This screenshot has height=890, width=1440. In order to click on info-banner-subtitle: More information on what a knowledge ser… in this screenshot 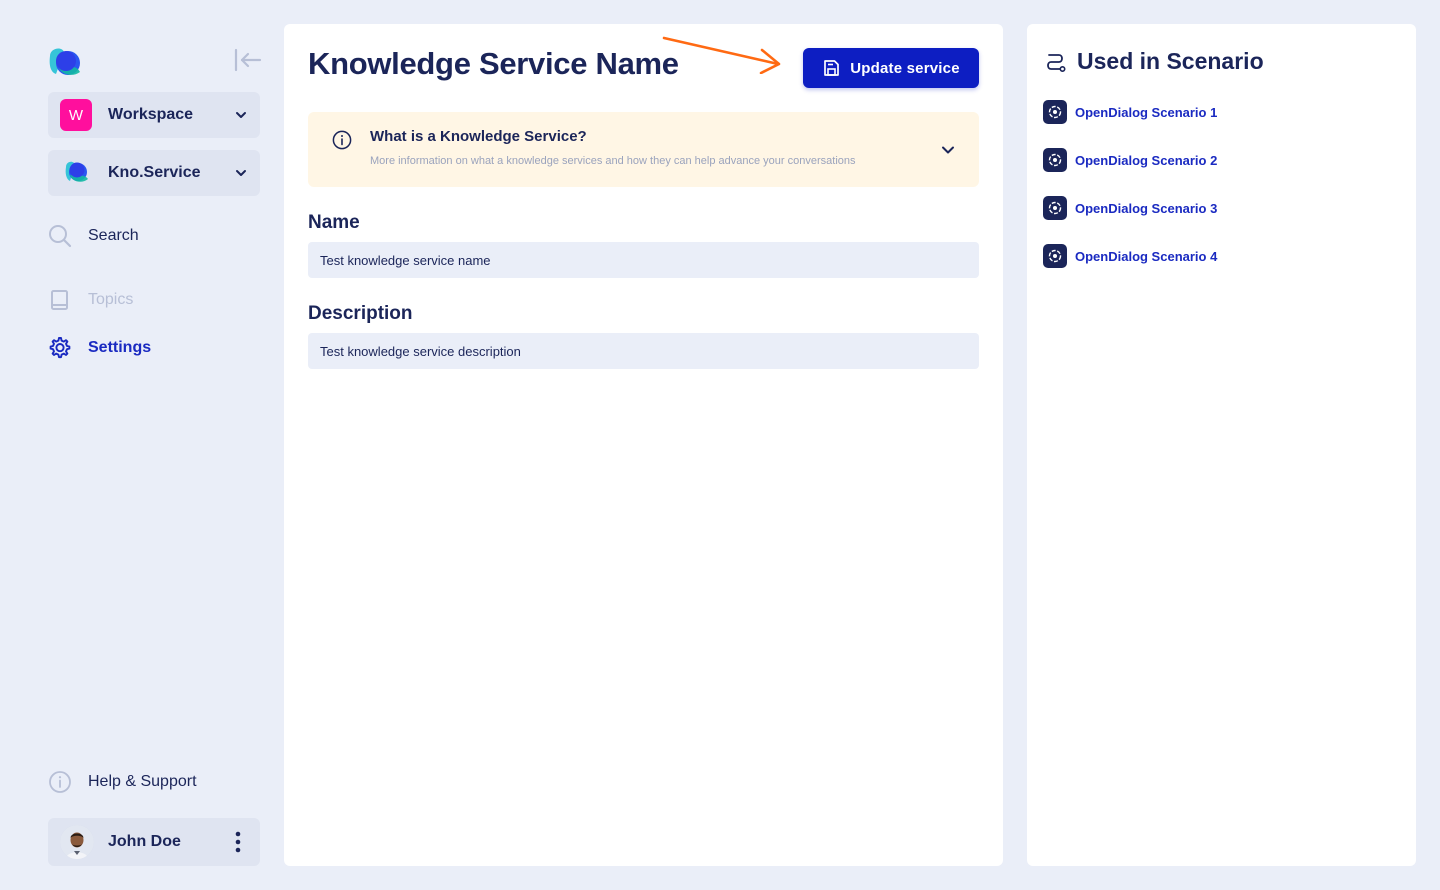, I will do `click(613, 161)`.